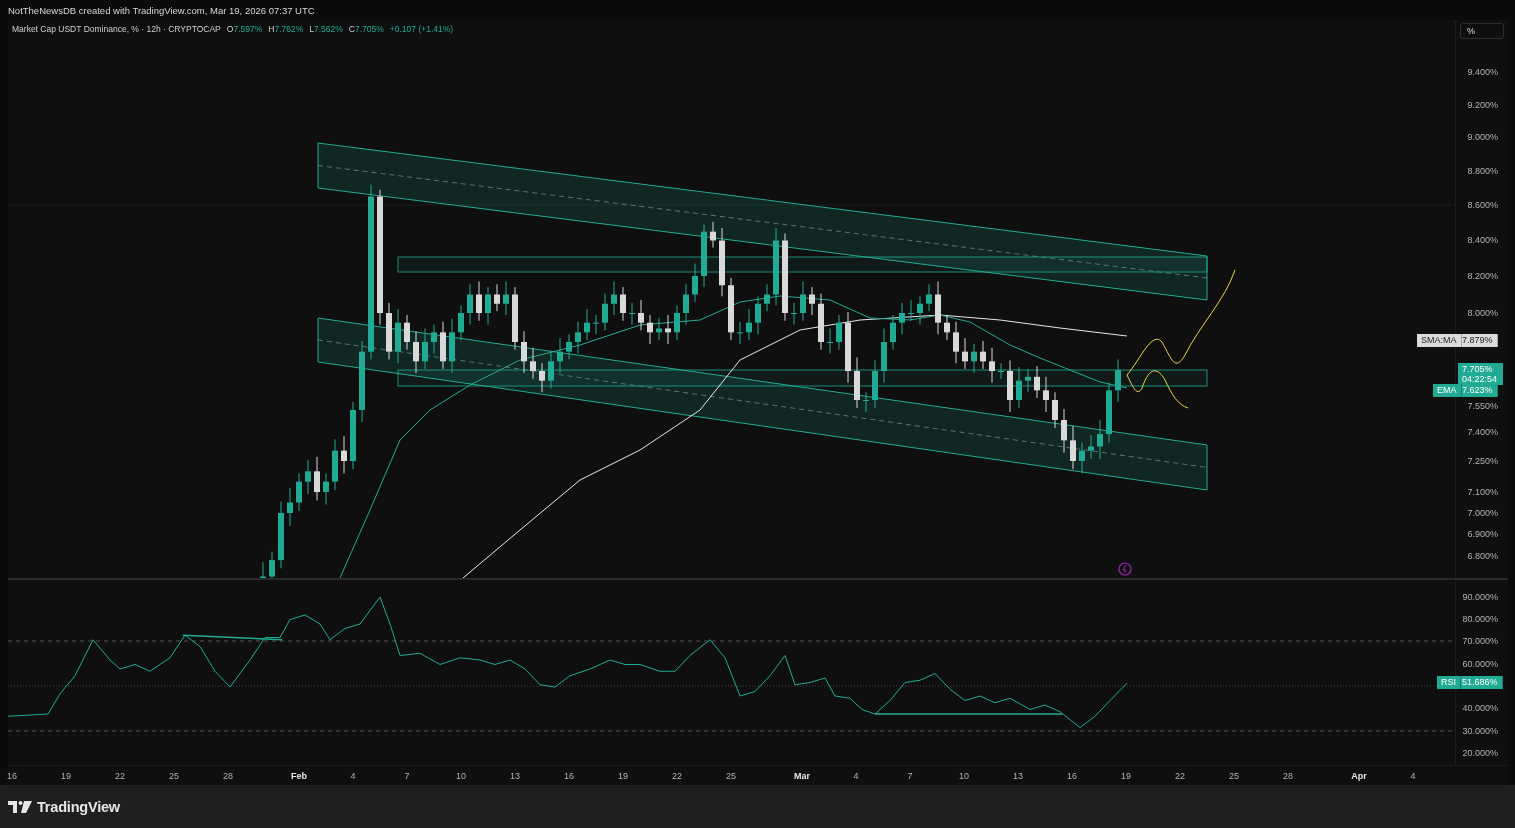 The height and width of the screenshot is (828, 1515). I want to click on date-label: Apr, so click(1359, 776).